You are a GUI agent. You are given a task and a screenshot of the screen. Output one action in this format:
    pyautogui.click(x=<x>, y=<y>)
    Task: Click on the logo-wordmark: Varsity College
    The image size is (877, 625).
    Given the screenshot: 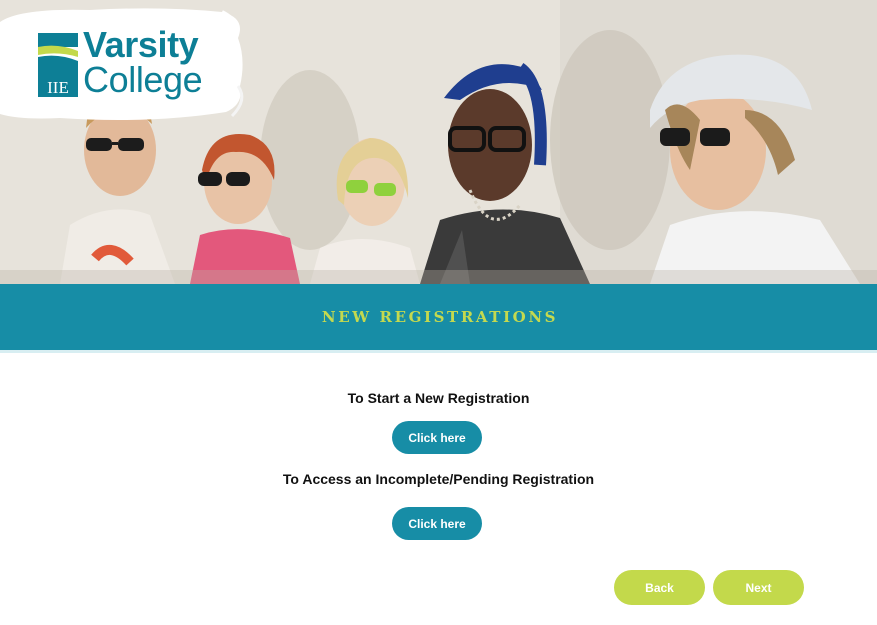 What is the action you would take?
    pyautogui.click(x=143, y=62)
    